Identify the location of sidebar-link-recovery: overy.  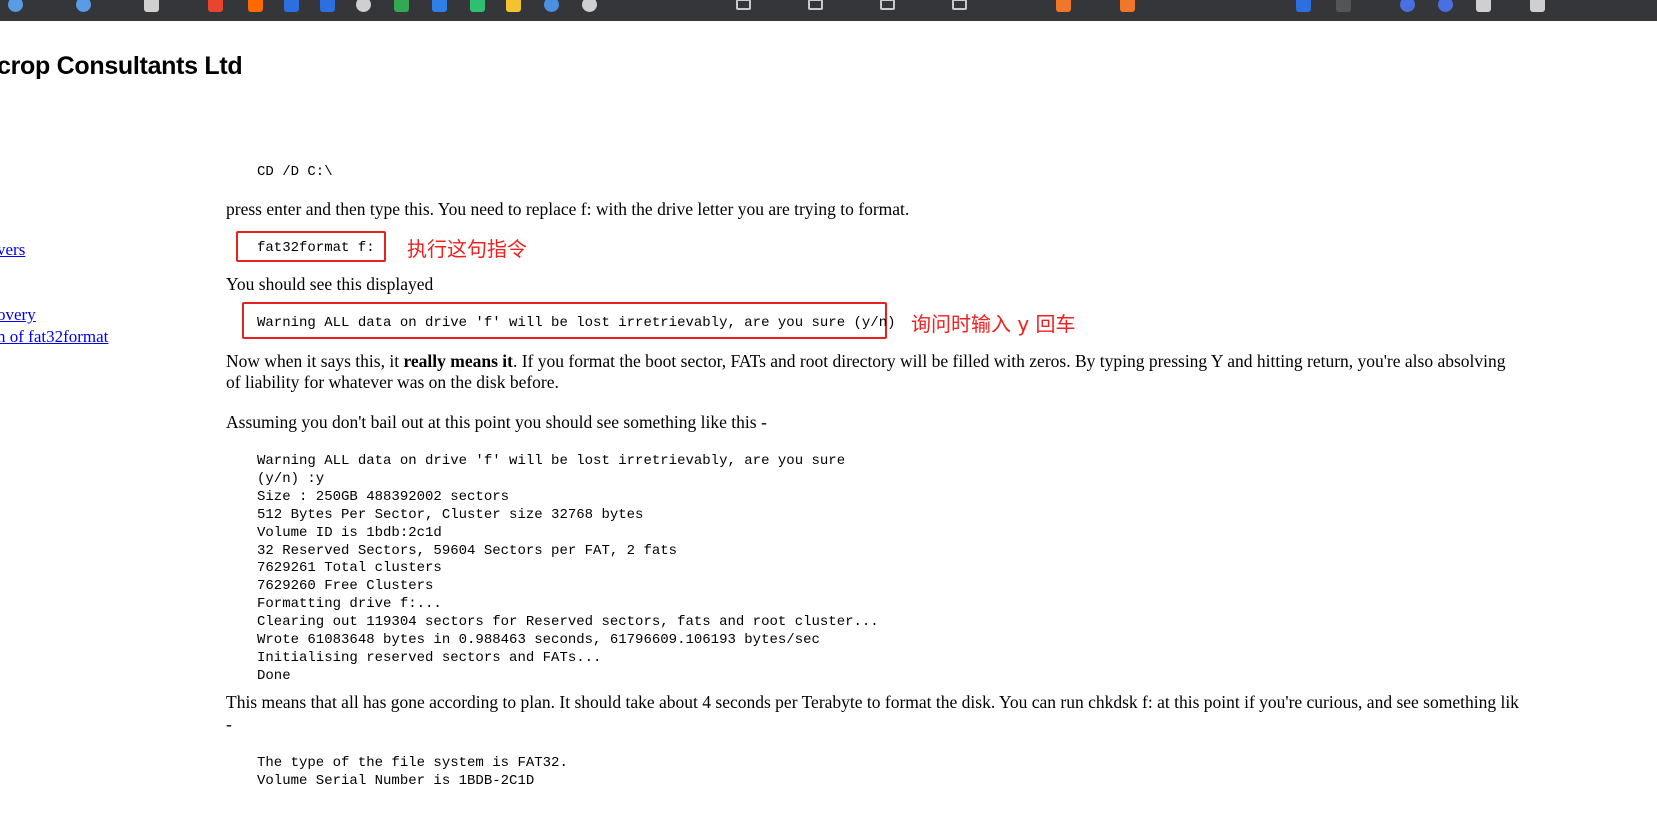
(18, 315).